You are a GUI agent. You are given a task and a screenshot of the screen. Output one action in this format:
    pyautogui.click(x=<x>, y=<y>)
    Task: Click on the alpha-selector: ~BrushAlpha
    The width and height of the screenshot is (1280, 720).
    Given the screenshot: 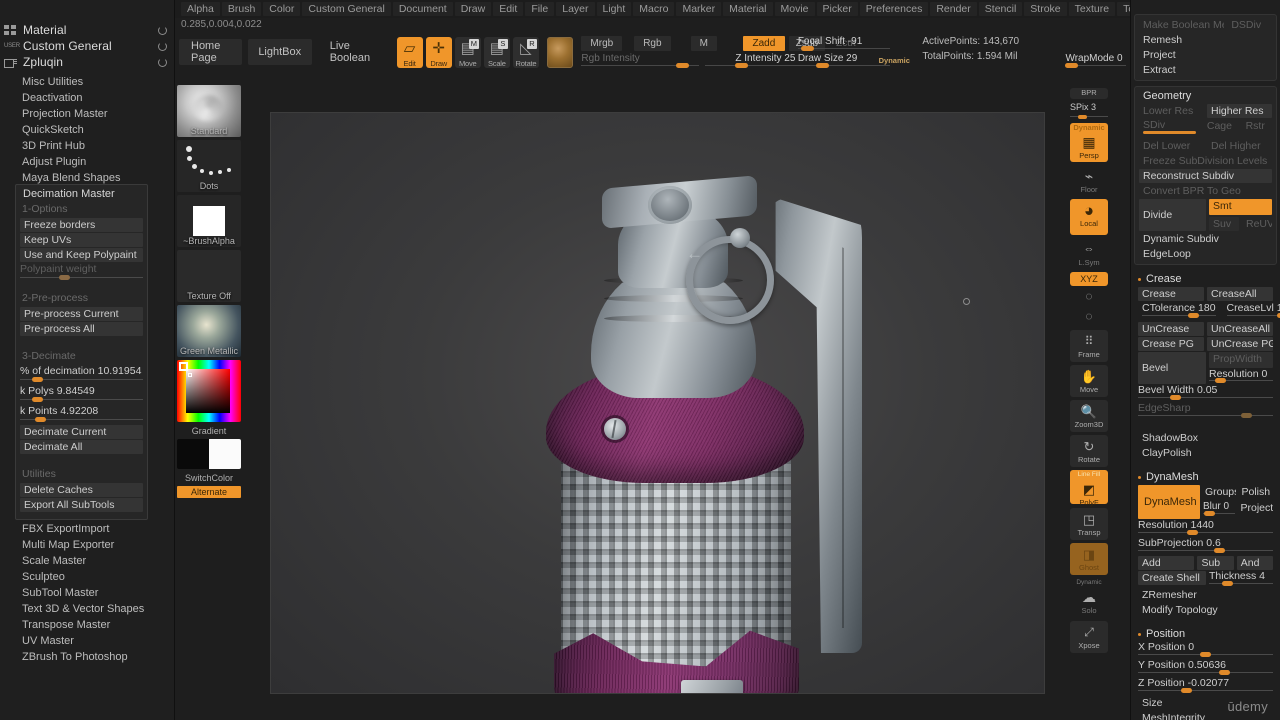 What is the action you would take?
    pyautogui.click(x=209, y=221)
    